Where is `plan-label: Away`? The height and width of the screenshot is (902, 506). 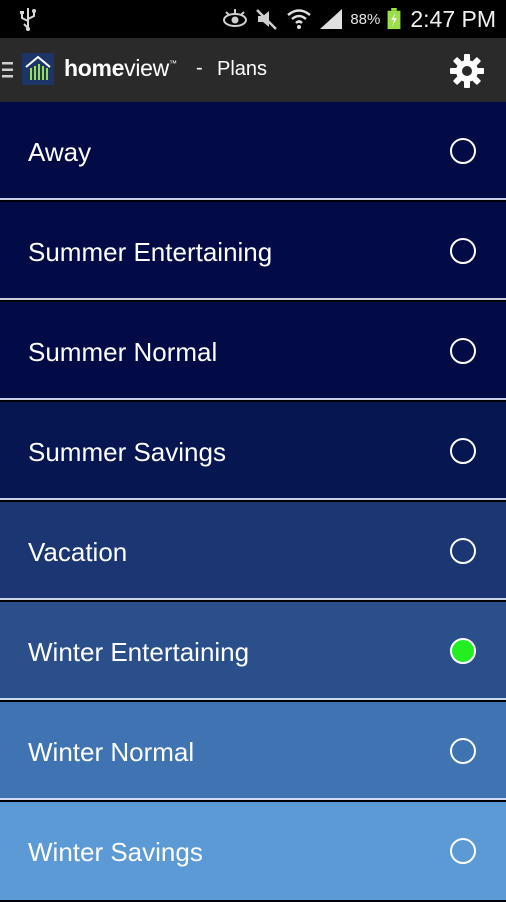
plan-label: Away is located at coordinates (60, 152).